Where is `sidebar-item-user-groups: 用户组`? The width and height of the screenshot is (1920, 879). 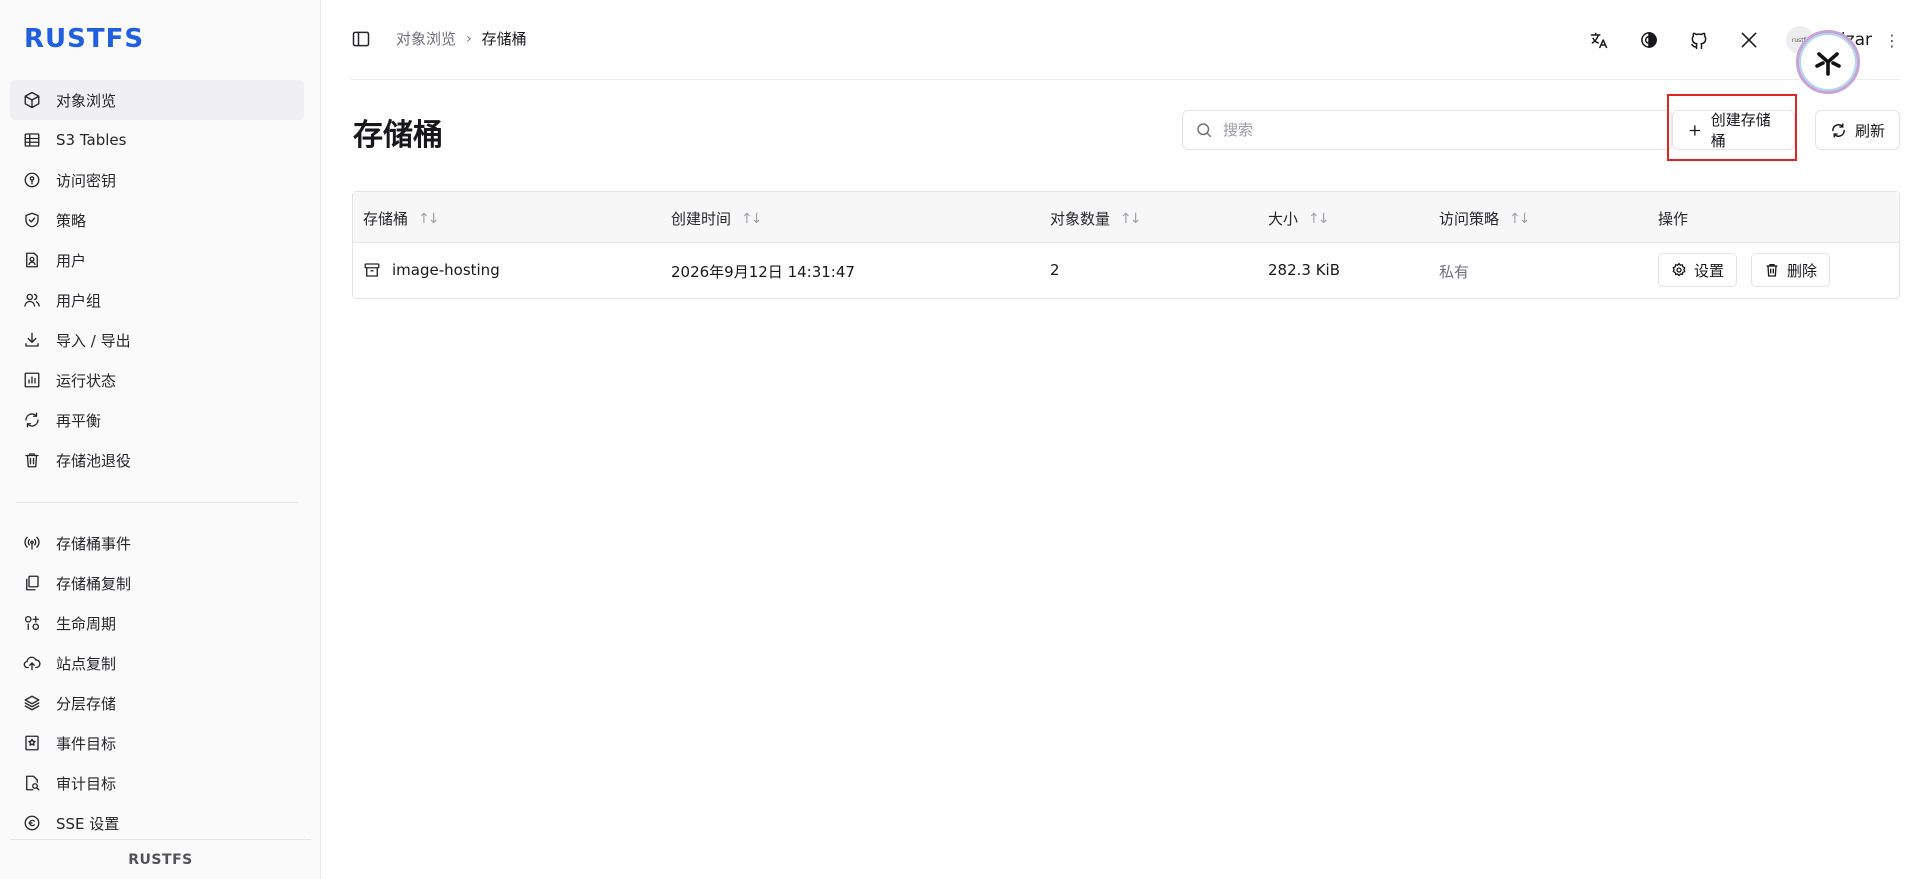 sidebar-item-user-groups: 用户组 is located at coordinates (157, 300).